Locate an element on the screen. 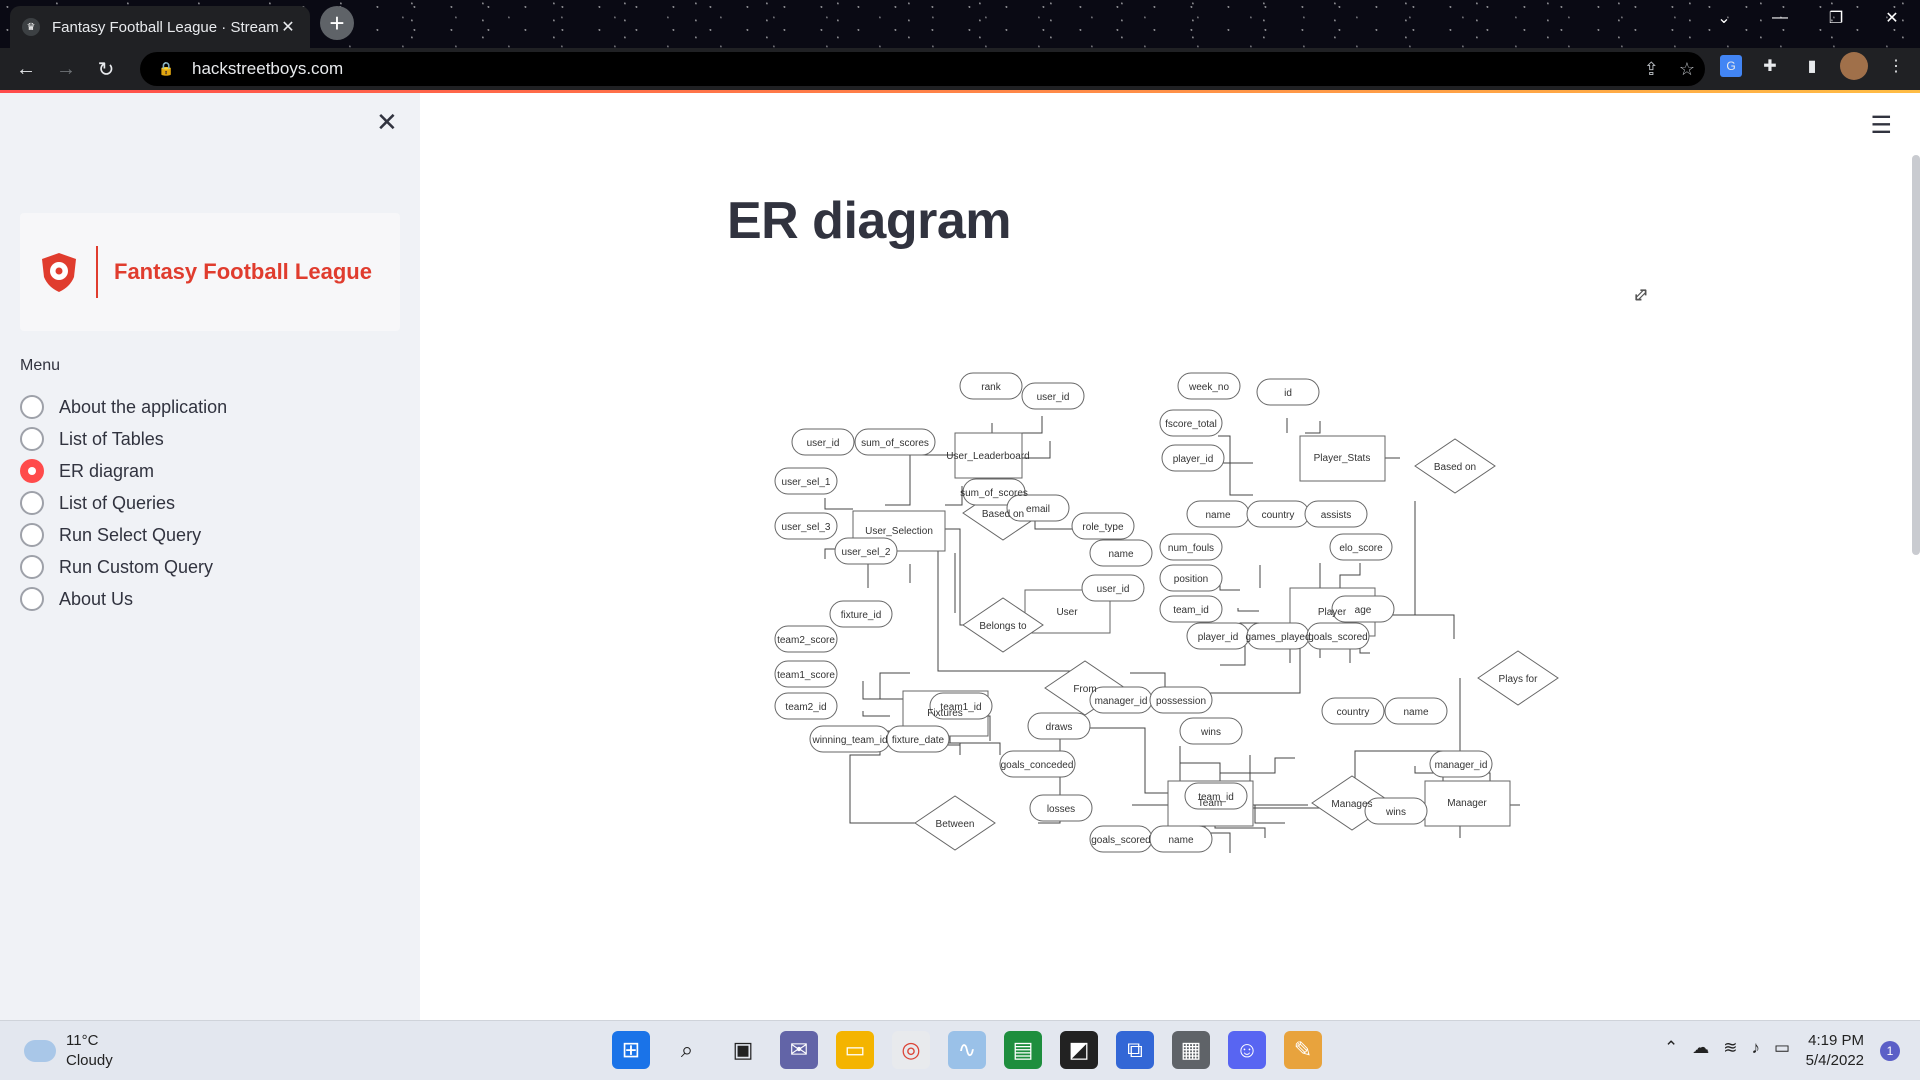 This screenshot has width=1920, height=1080. battery-icon: ▭ is located at coordinates (1782, 1048).